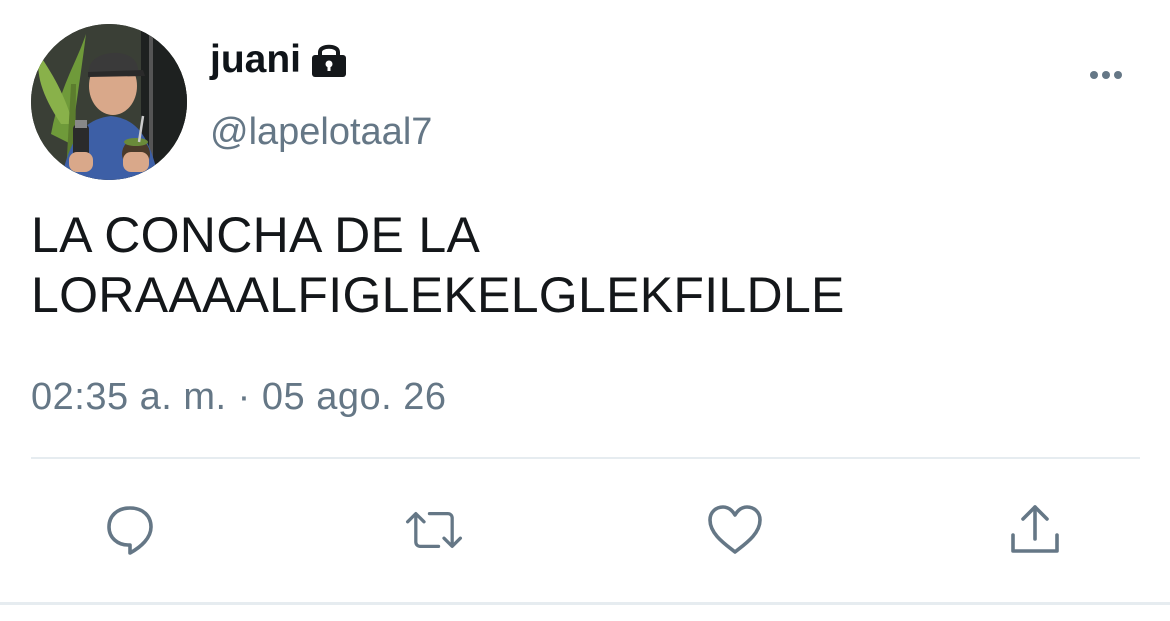 The height and width of the screenshot is (621, 1170). Describe the element at coordinates (329, 60) in the screenshot. I see `lock-icon` at that location.